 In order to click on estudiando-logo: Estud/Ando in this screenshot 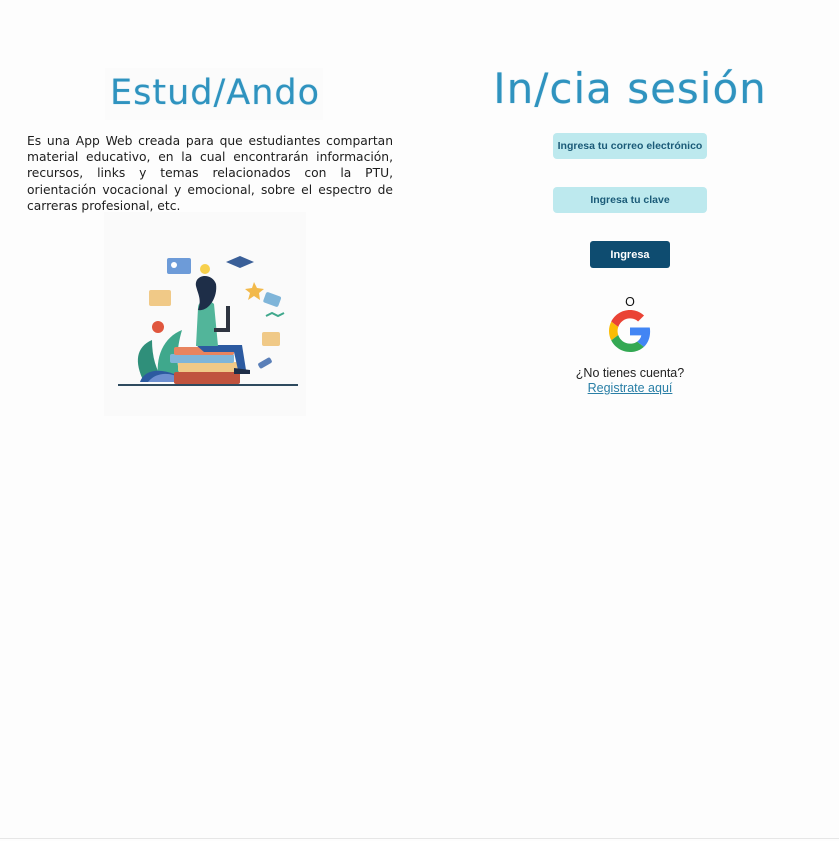, I will do `click(214, 94)`.